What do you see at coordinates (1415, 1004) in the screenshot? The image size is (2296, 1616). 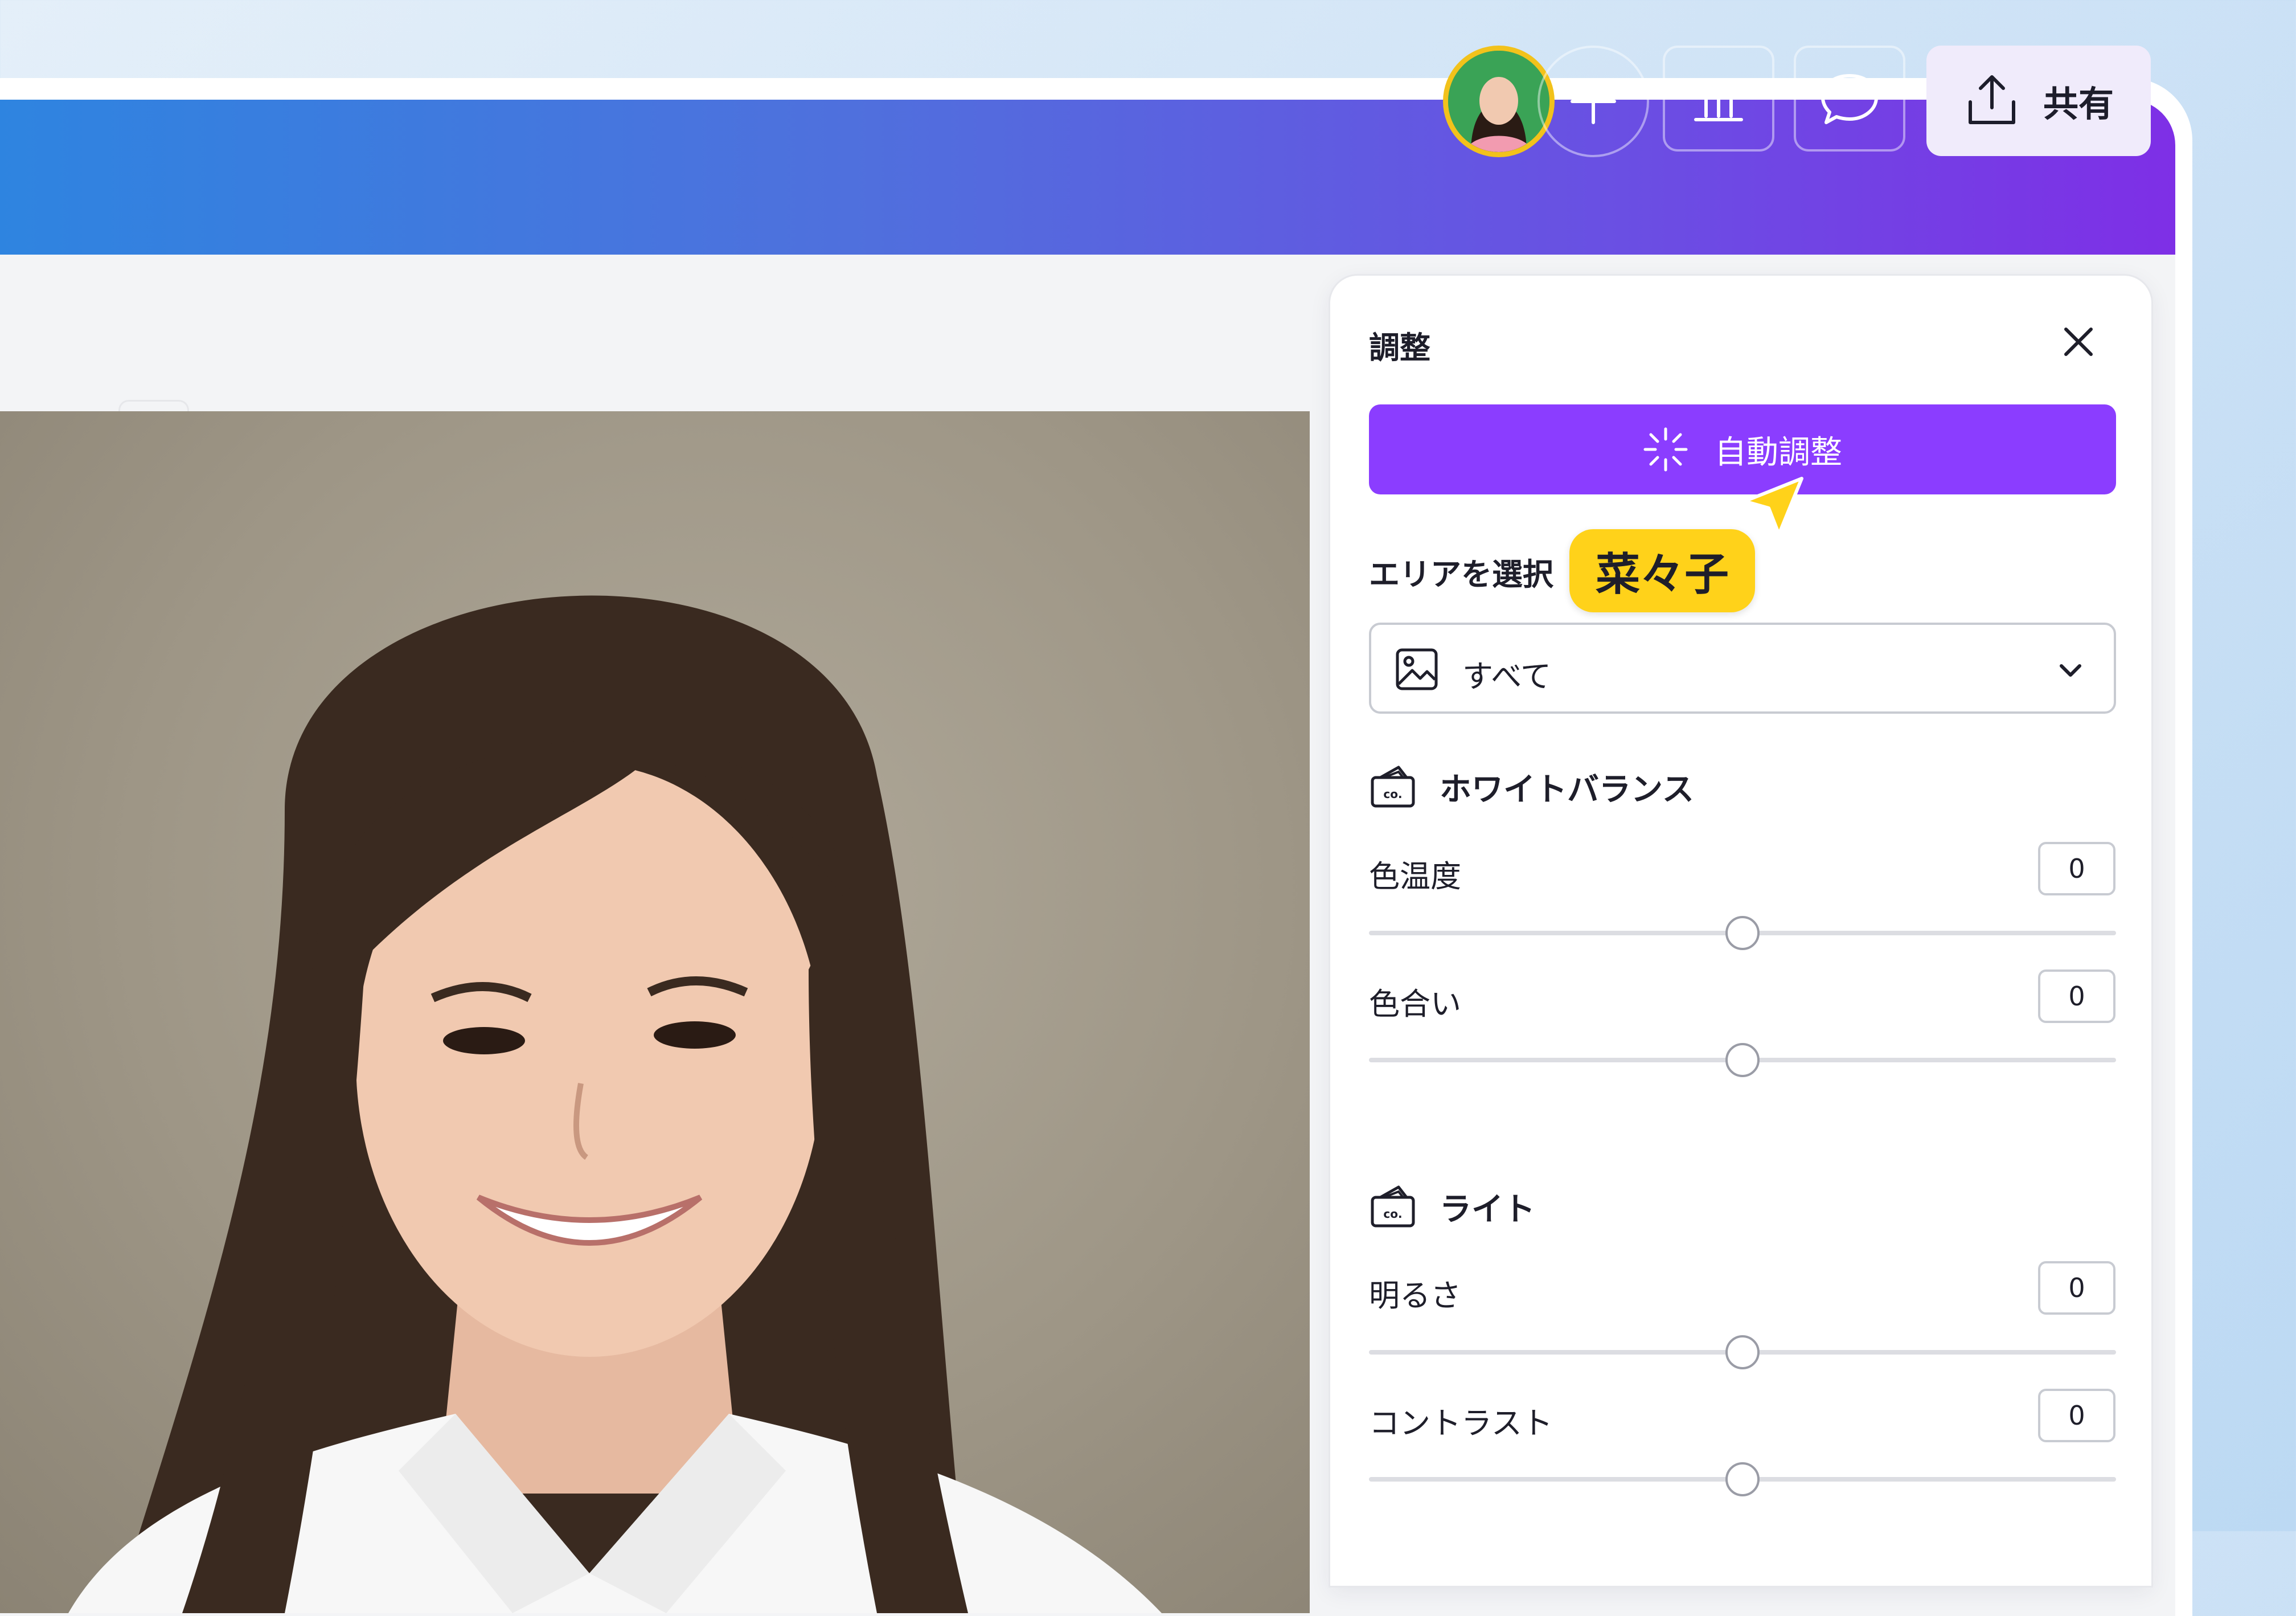 I see `tint-label: 色合い` at bounding box center [1415, 1004].